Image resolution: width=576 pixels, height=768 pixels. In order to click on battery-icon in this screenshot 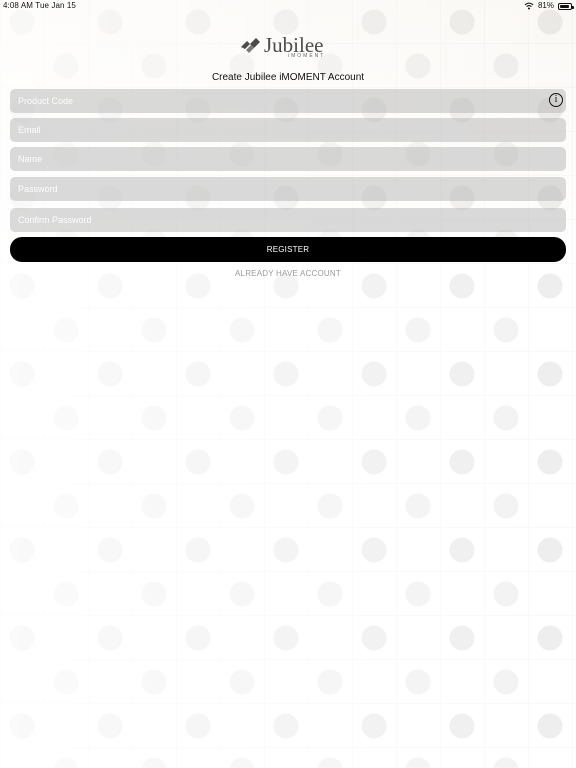, I will do `click(566, 6)`.